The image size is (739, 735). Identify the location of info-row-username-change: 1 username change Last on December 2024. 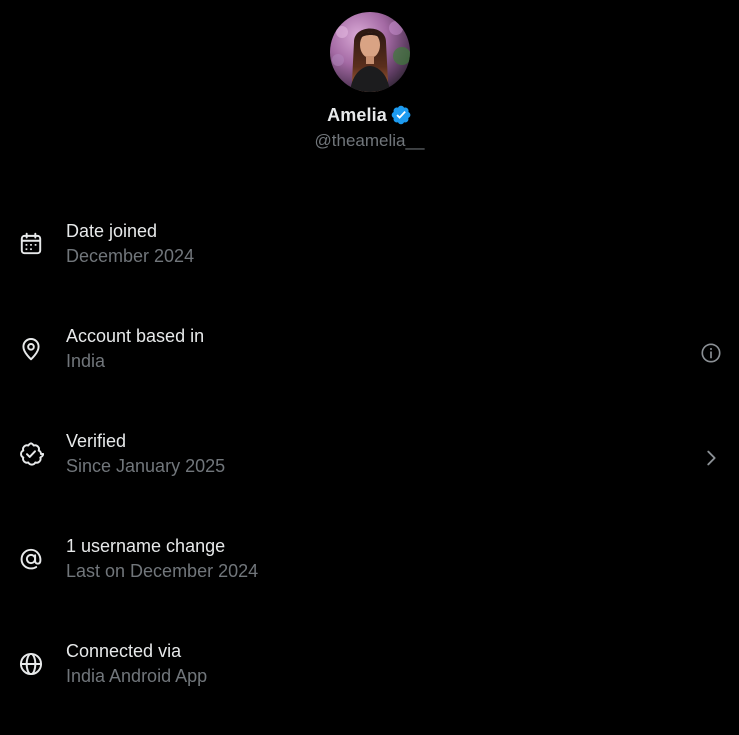
(369, 577).